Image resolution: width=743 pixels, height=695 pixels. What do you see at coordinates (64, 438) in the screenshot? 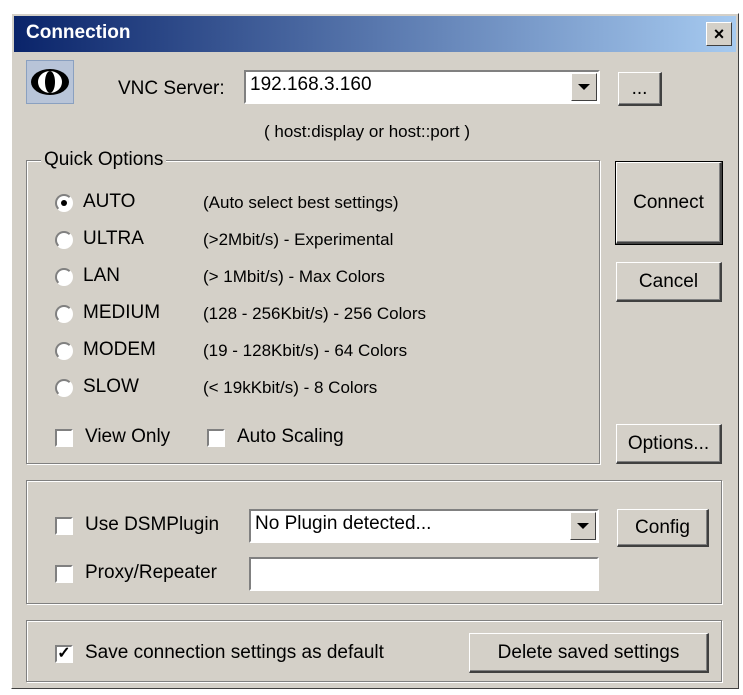
I see `view-only-checkbox` at bounding box center [64, 438].